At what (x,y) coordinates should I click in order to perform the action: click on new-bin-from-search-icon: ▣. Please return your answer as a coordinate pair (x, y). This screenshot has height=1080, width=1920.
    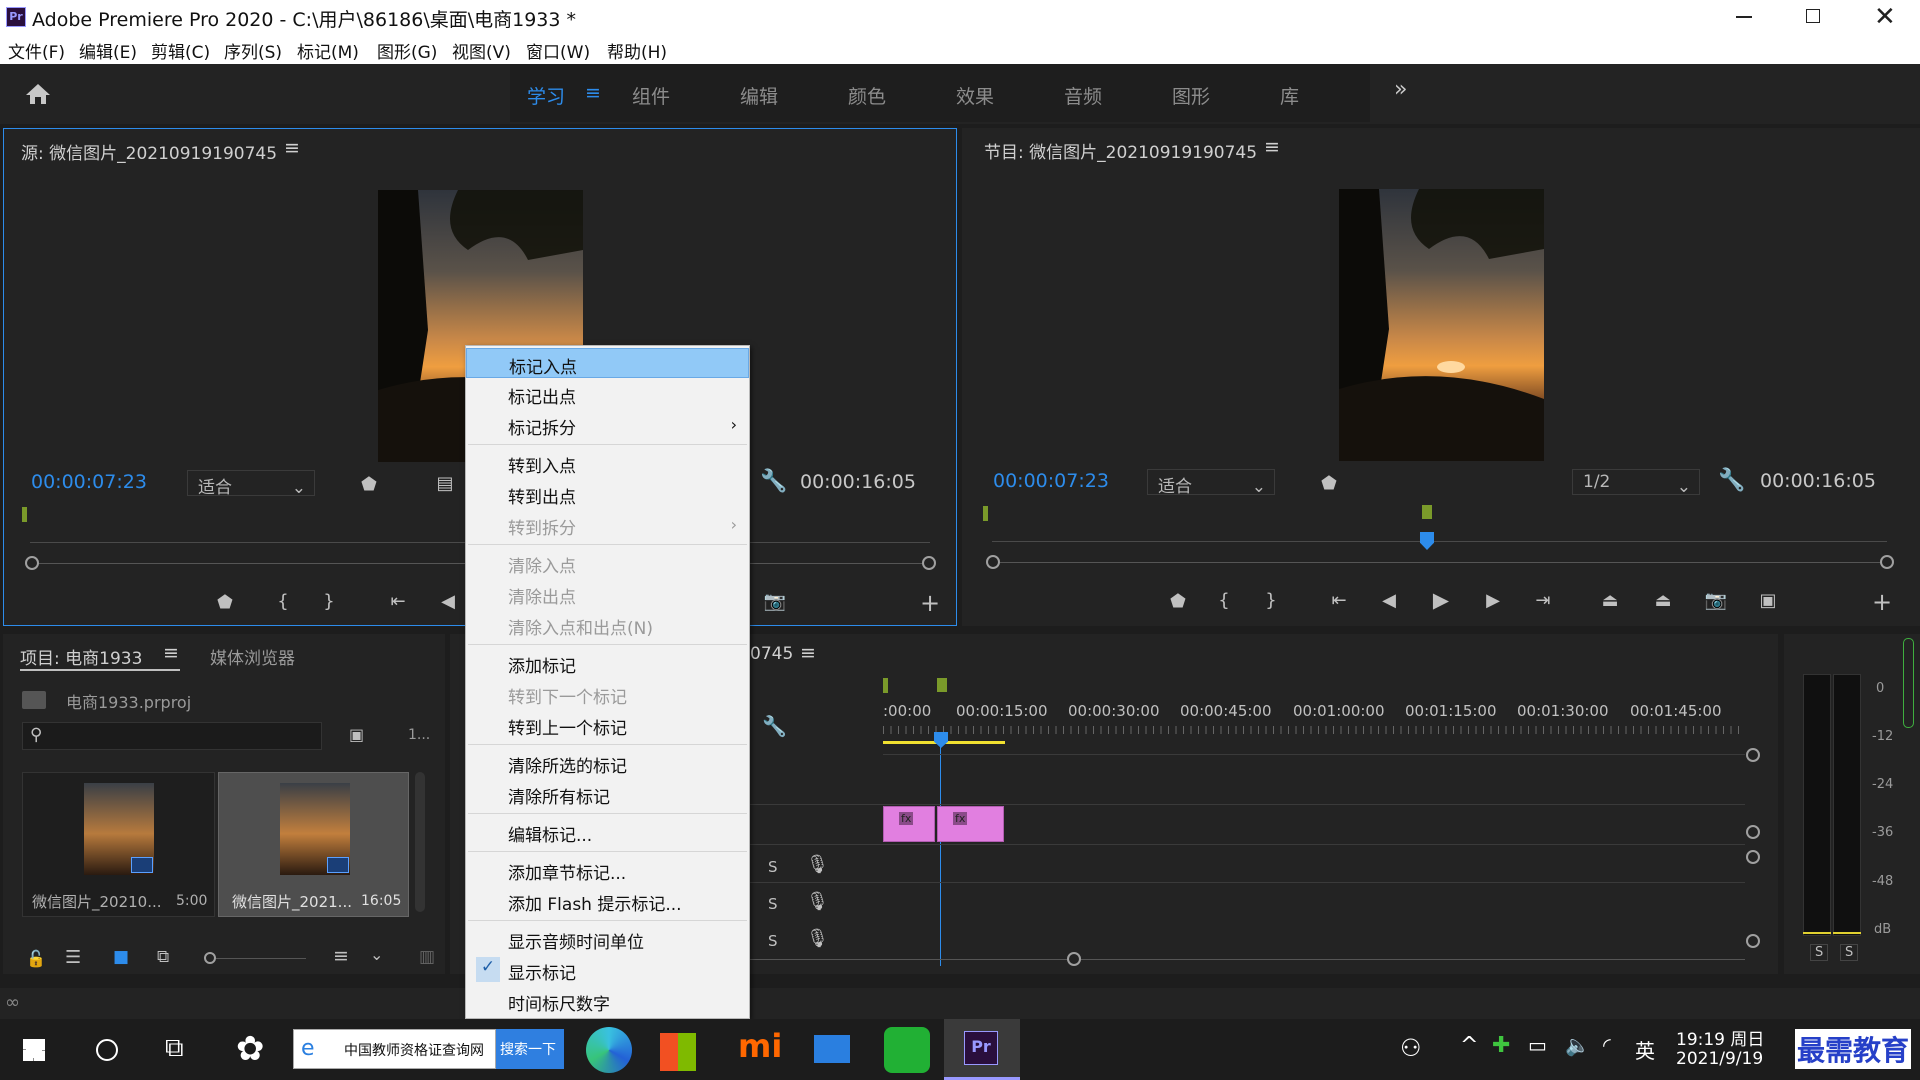
    Looking at the image, I should click on (356, 734).